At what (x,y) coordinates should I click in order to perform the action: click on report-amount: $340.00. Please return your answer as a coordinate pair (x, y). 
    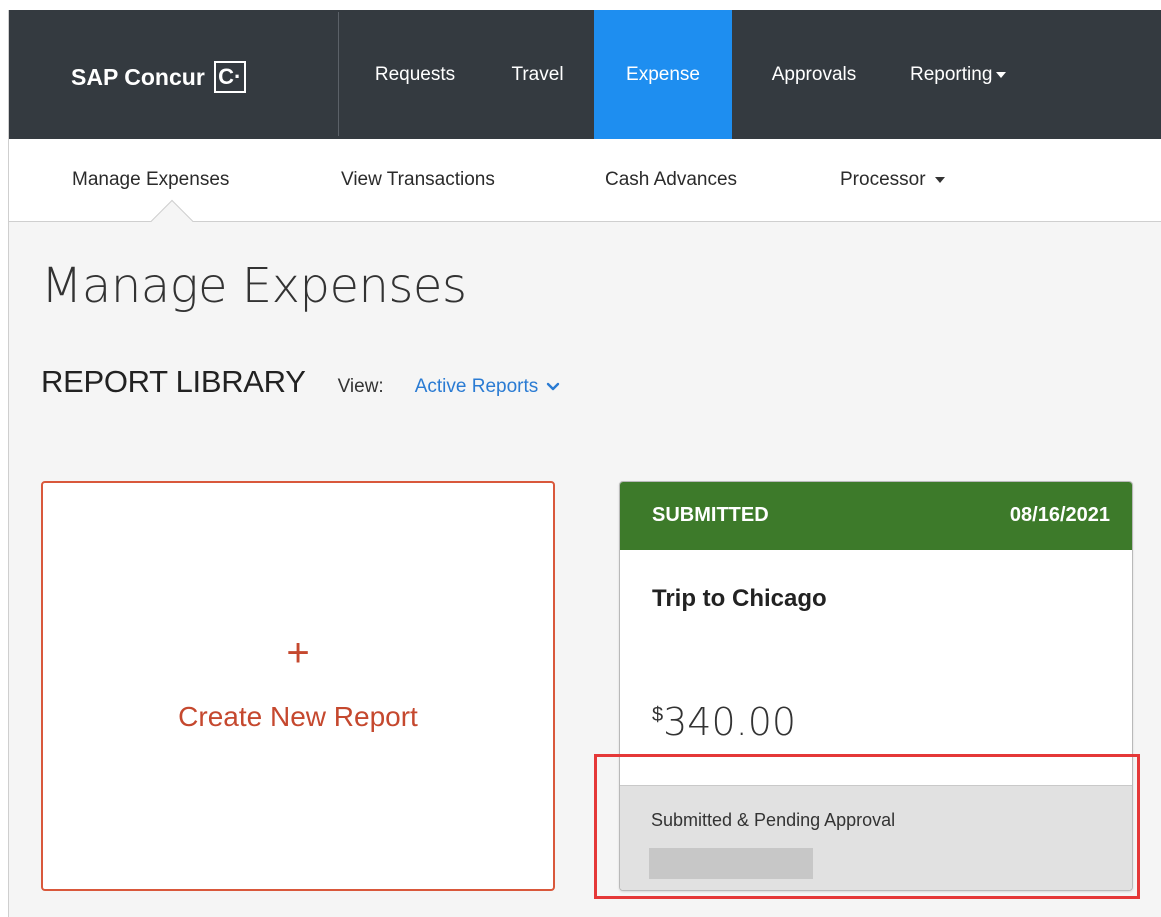
    Looking at the image, I should click on (724, 722).